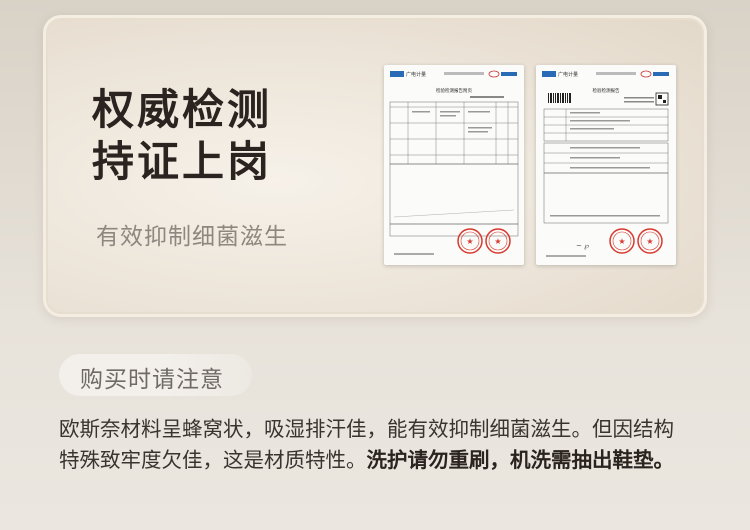  What do you see at coordinates (213, 460) in the screenshot?
I see `notice-text-plain: 特殊致牢度欠佳，这是材质特性。` at bounding box center [213, 460].